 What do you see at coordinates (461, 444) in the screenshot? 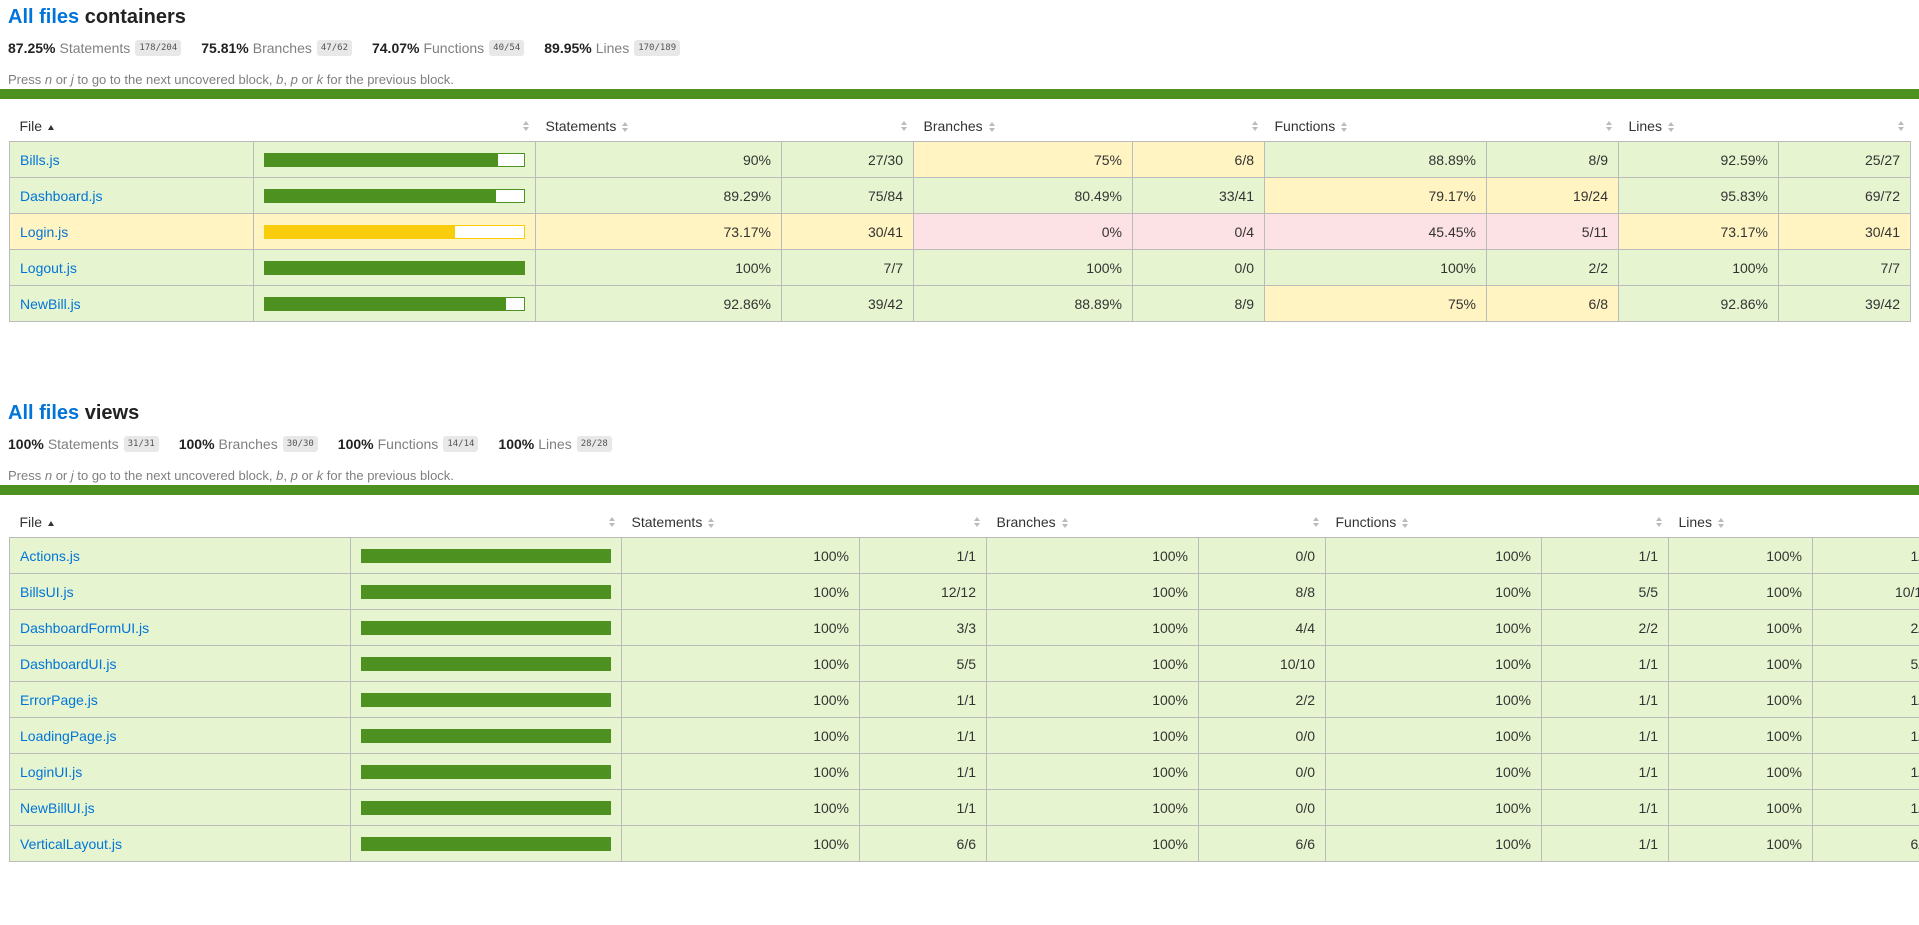
I see `summary-fraction: 14/14` at bounding box center [461, 444].